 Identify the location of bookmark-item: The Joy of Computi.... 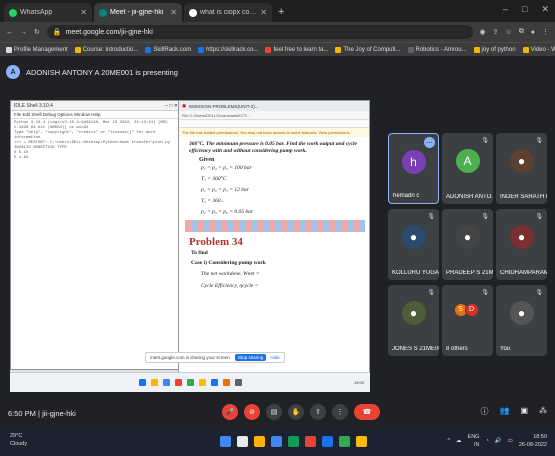
(368, 49).